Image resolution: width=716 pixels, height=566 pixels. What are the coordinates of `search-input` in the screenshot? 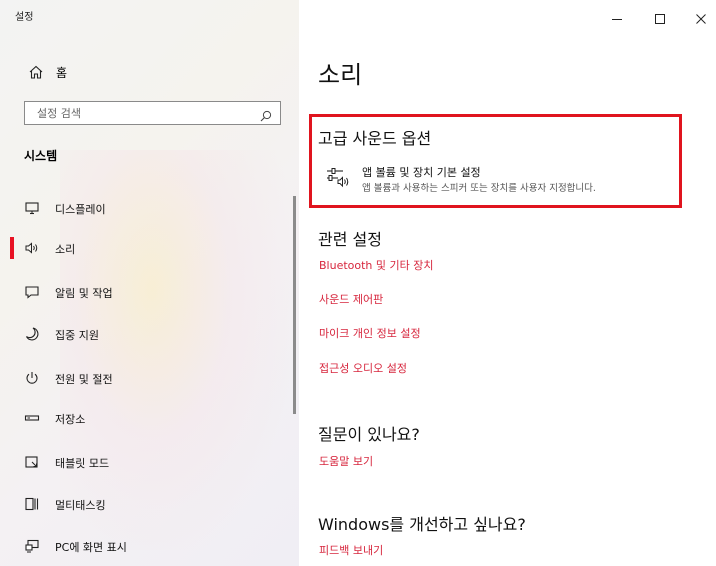 It's located at (137, 113).